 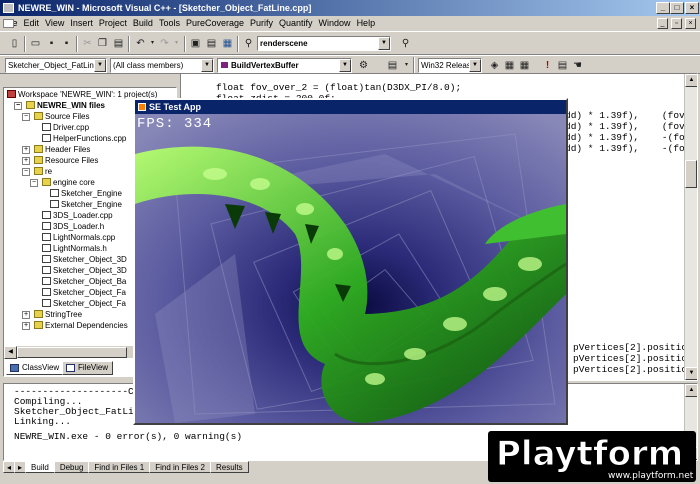 What do you see at coordinates (88, 368) in the screenshot?
I see `tab-fileview: FileView` at bounding box center [88, 368].